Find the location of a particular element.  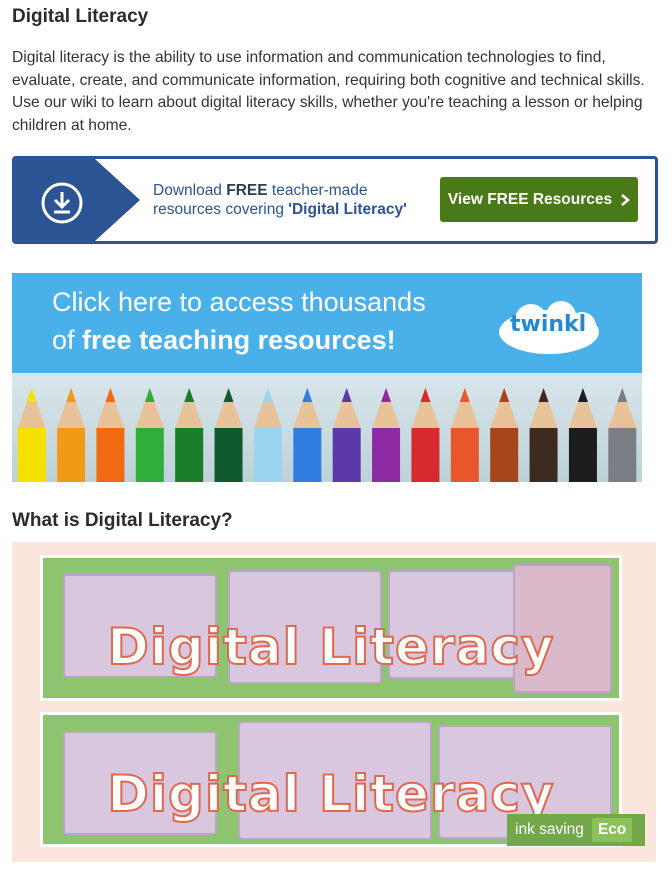

display-banner-top: Digital Literacy is located at coordinates (331, 628).